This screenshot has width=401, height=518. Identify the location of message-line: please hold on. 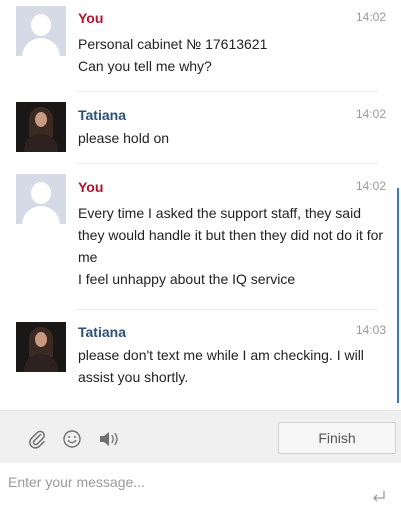
(124, 138).